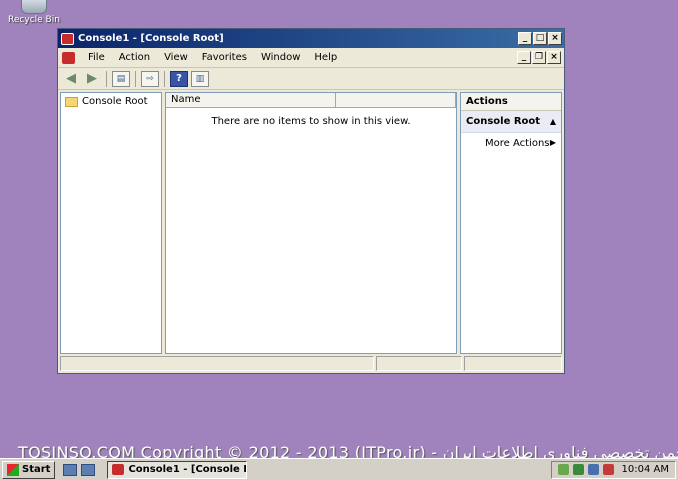  Describe the element at coordinates (96, 57) in the screenshot. I see `menu-file: File` at that location.